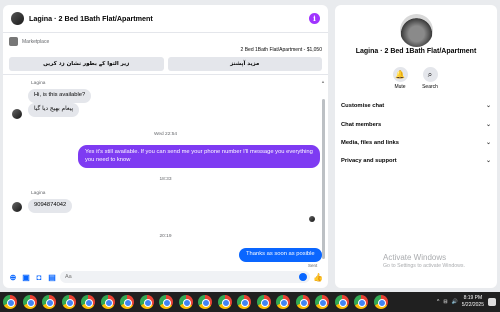  What do you see at coordinates (36, 41) in the screenshot?
I see `marketplace-label: Marketplace` at bounding box center [36, 41].